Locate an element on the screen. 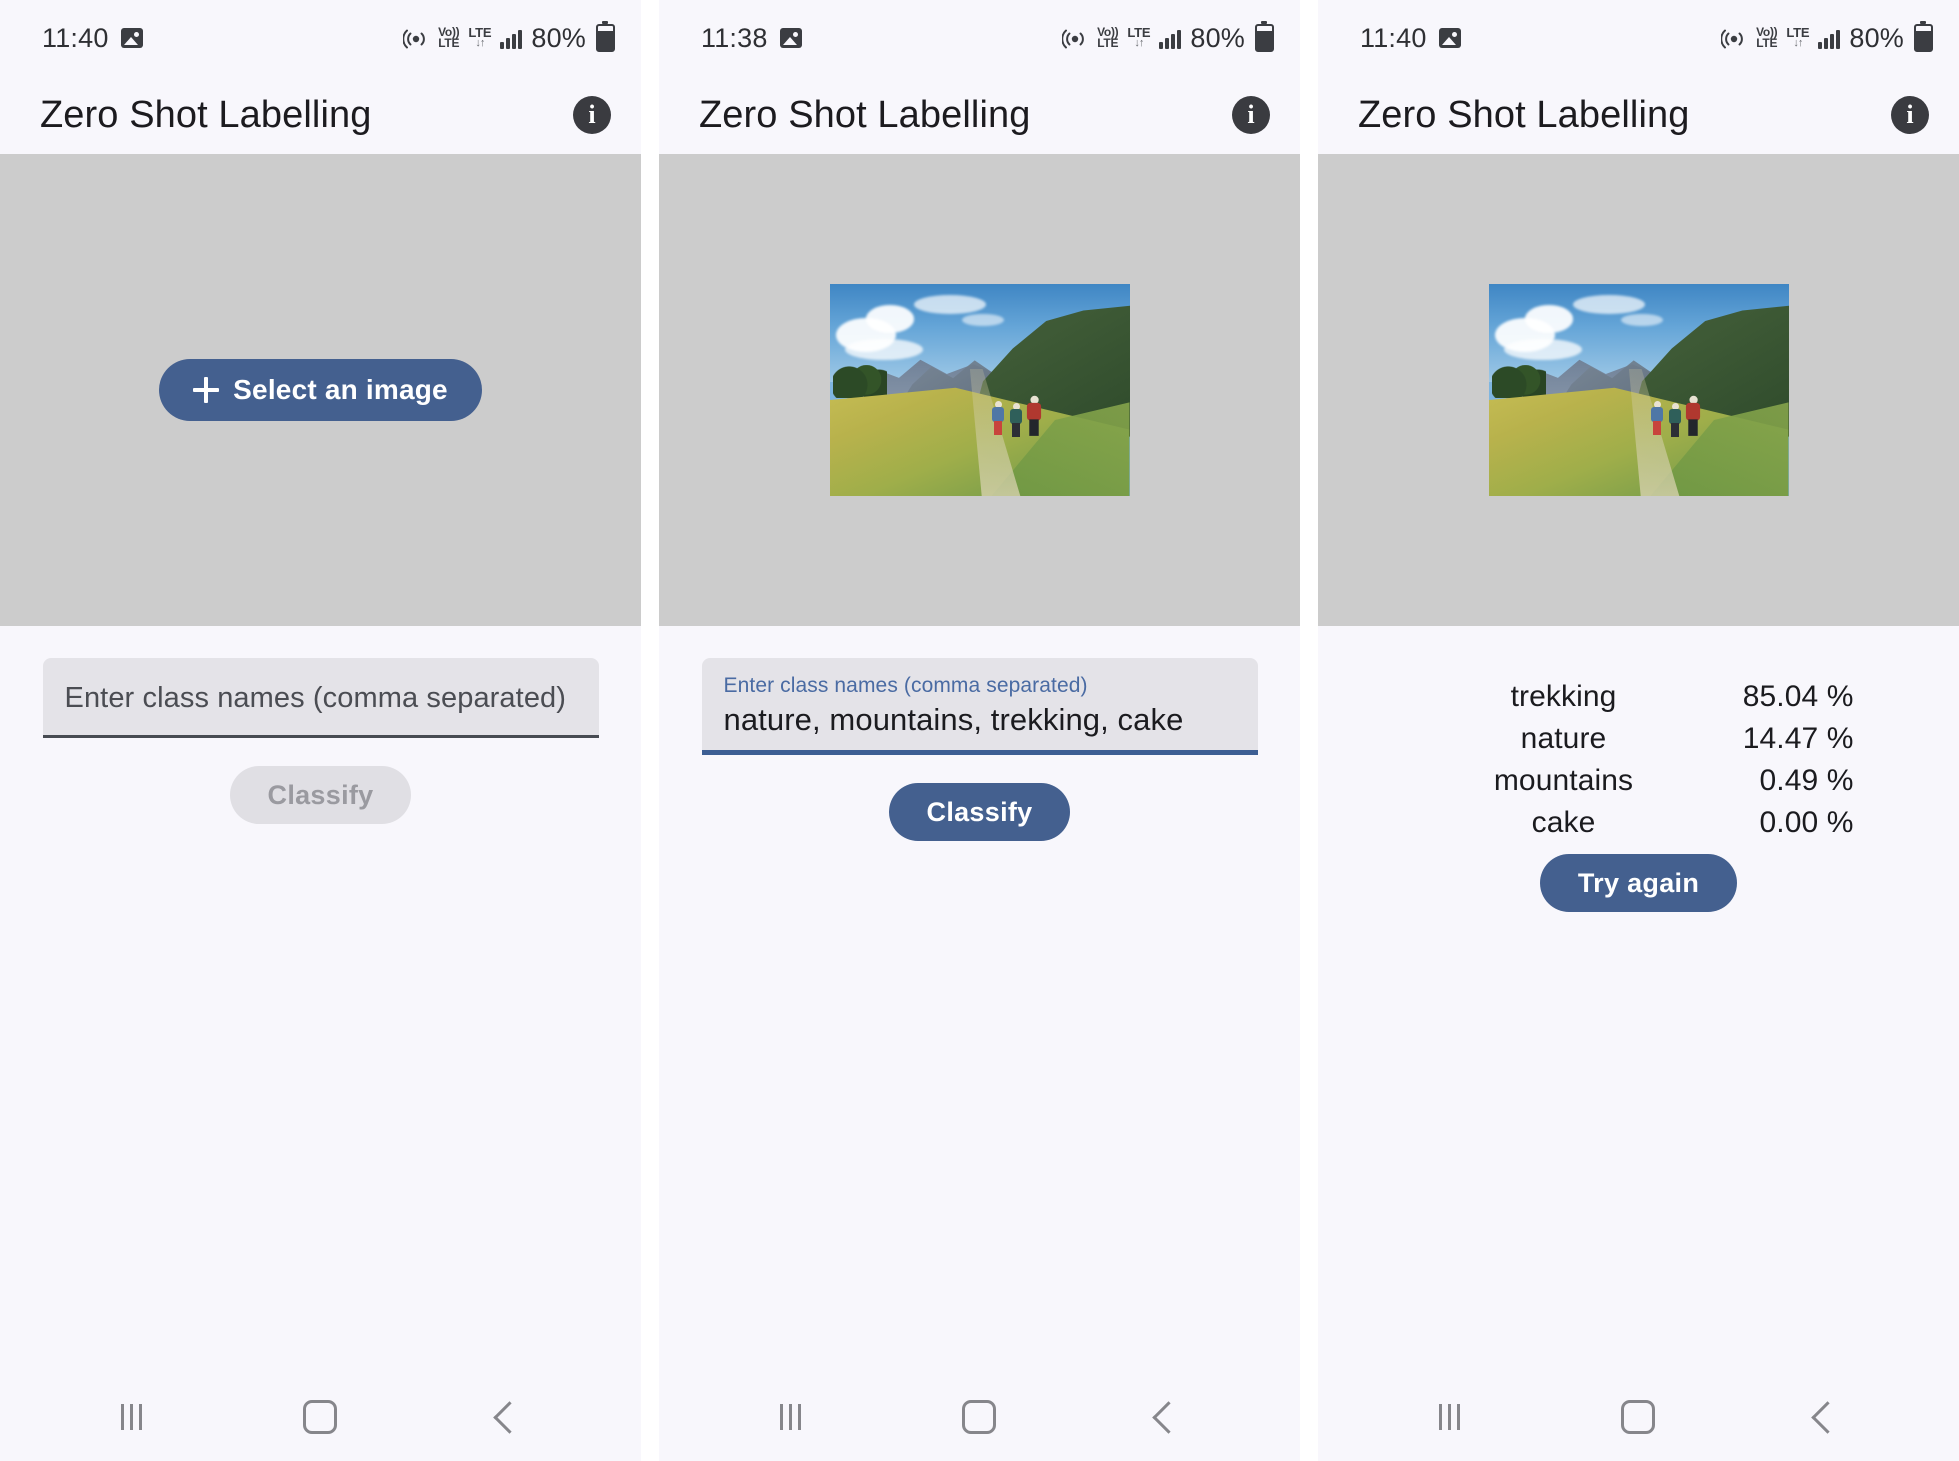 This screenshot has height=1461, width=1959. result-row: mountains 0.49 % is located at coordinates (1639, 781).